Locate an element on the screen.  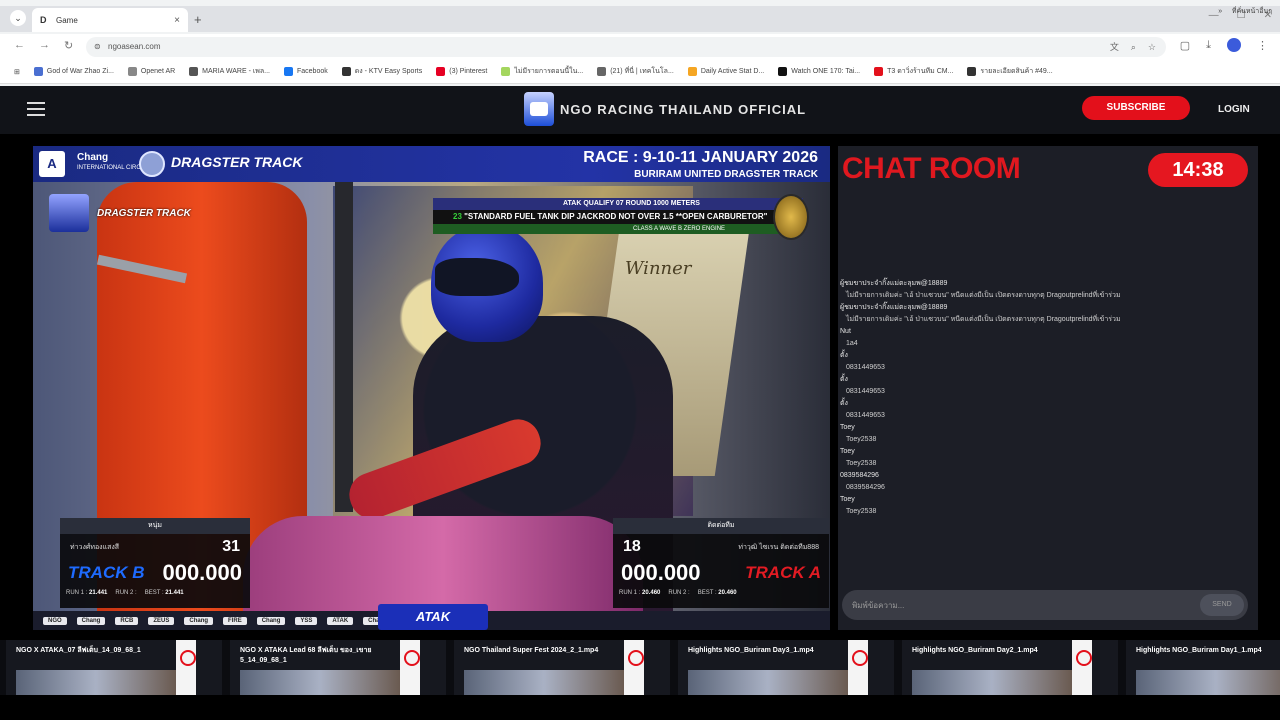
bookmarks-folder: ที่คั่นหน้าอื่นๆ is located at coordinates (1252, 11).